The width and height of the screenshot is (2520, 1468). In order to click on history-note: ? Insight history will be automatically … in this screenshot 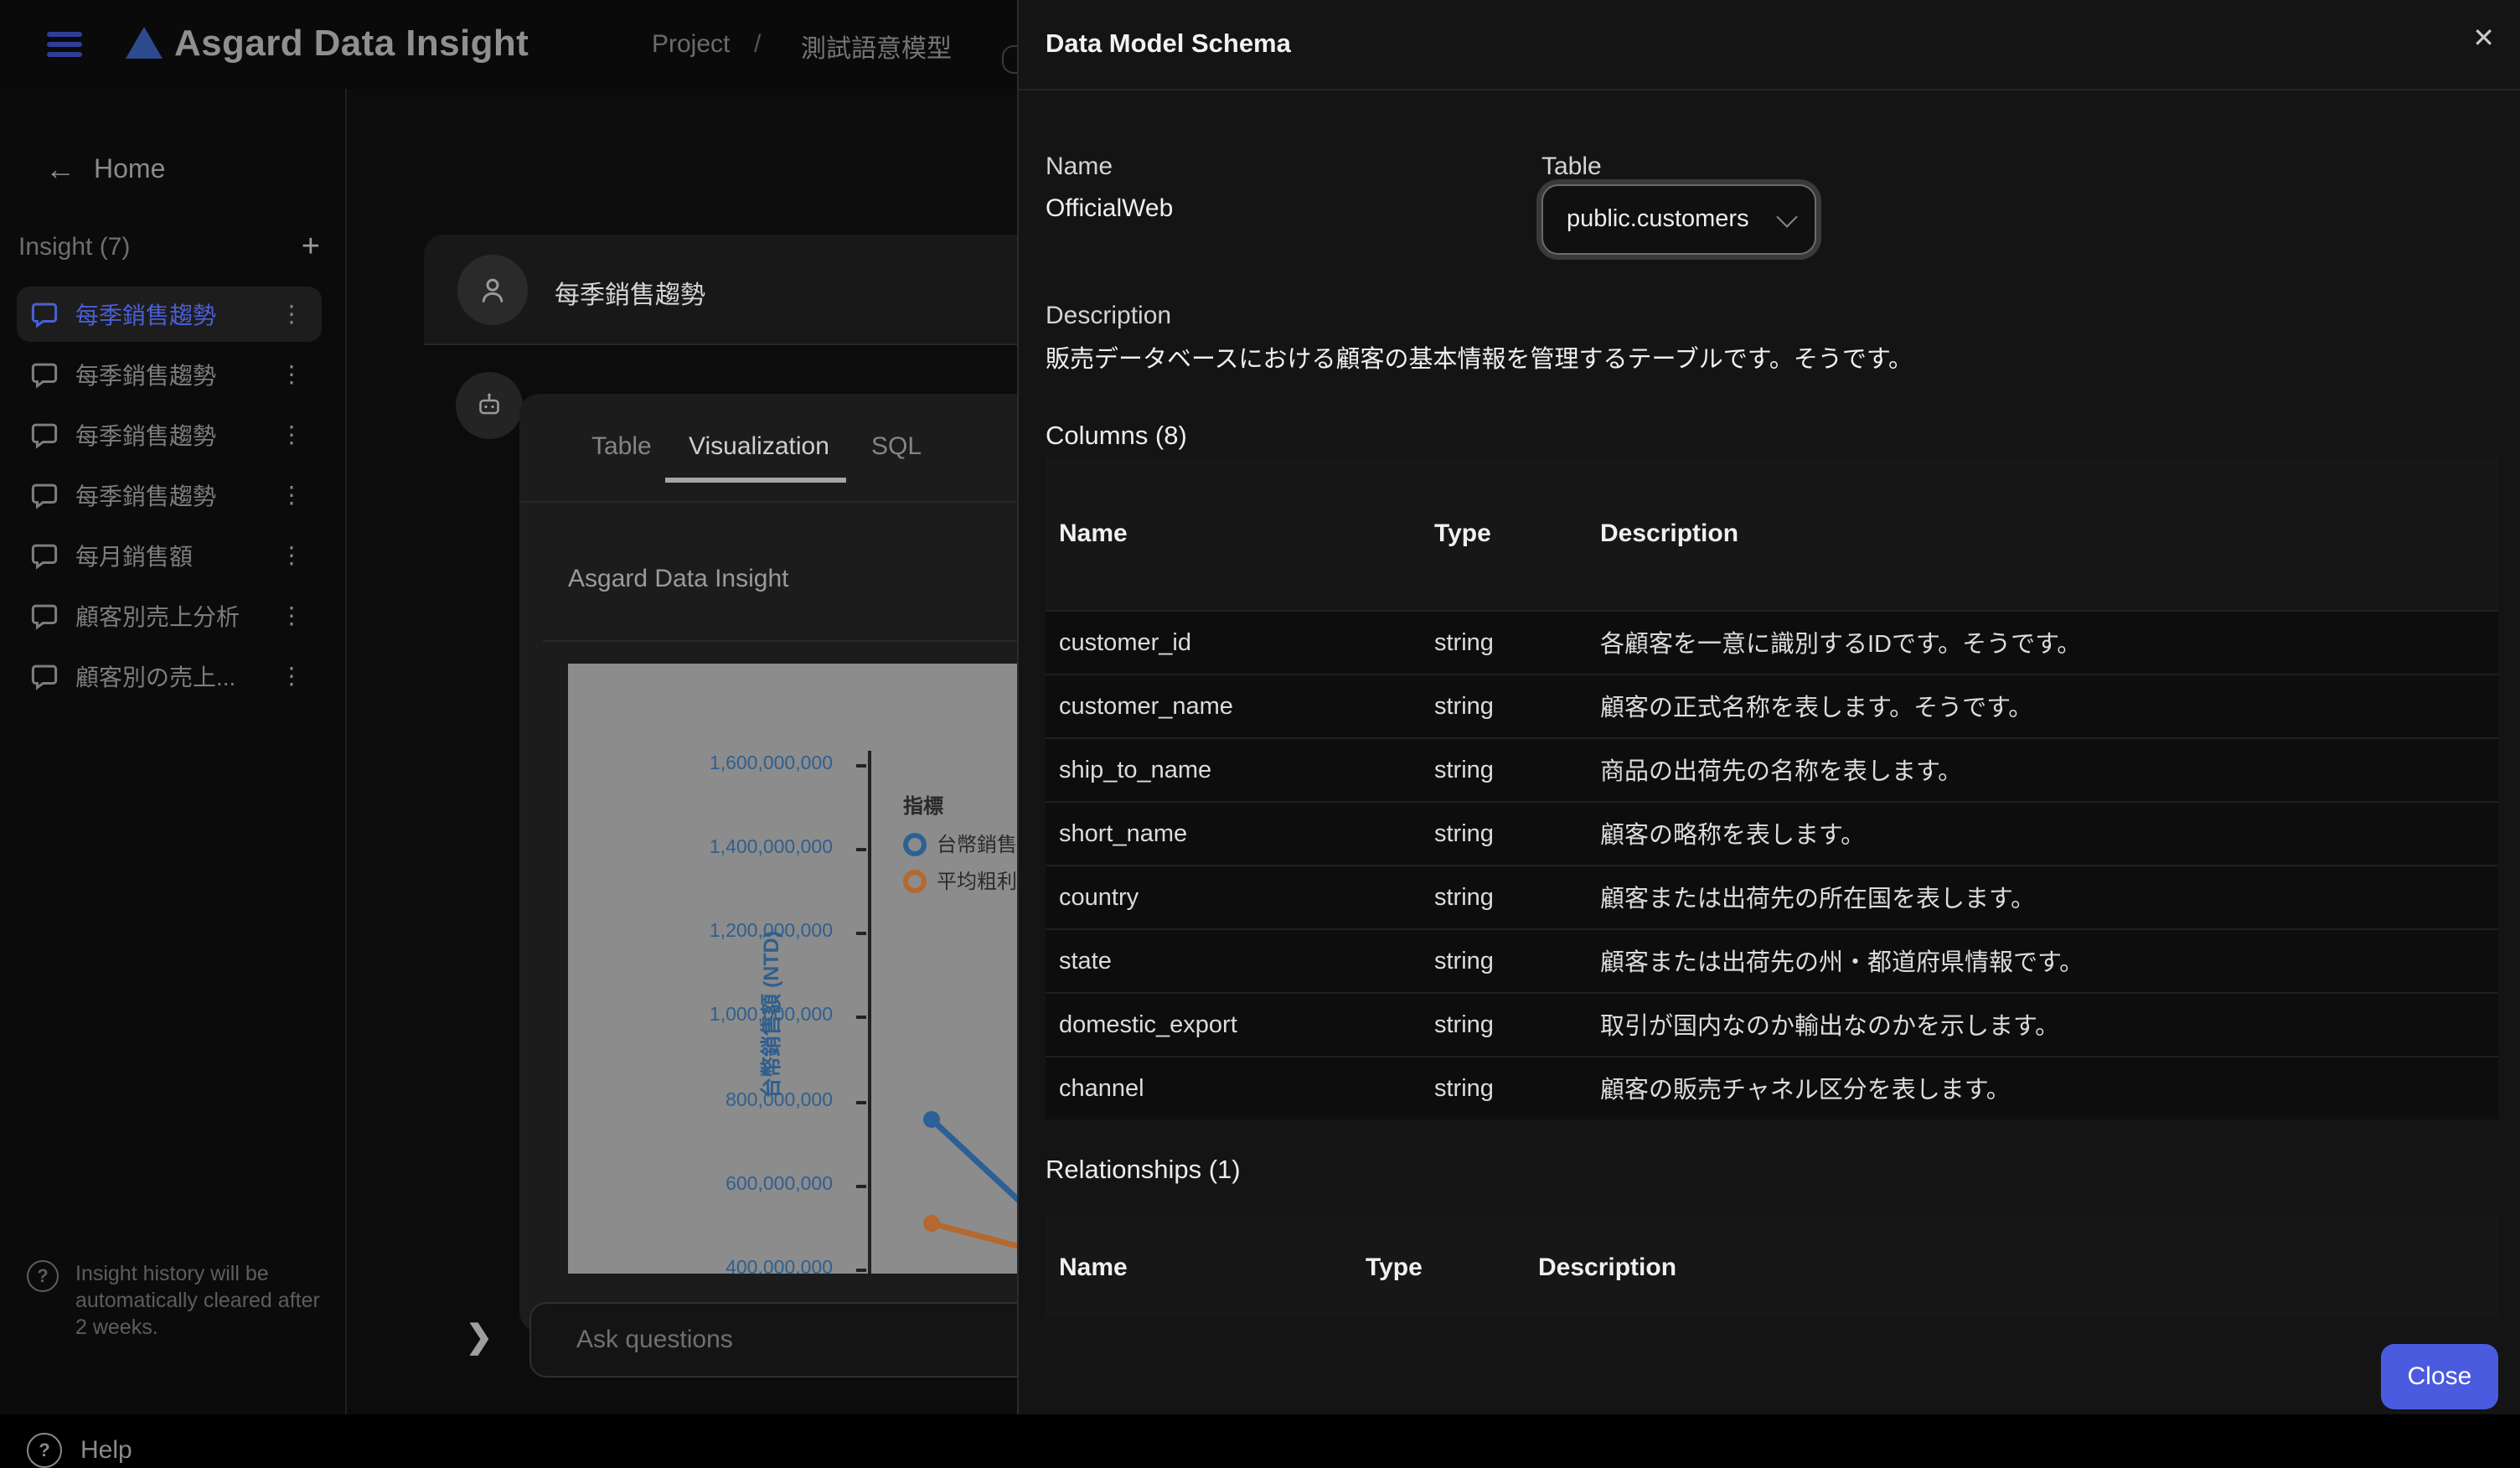, I will do `click(174, 1300)`.